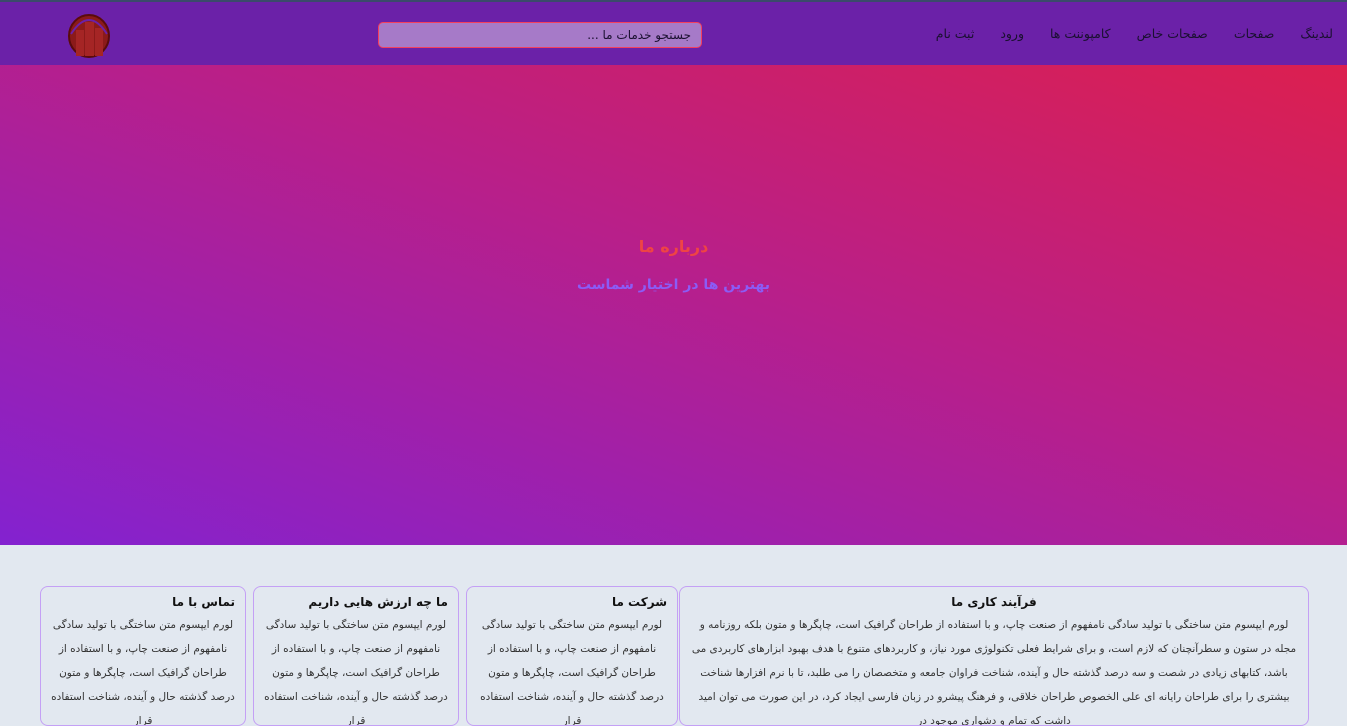  What do you see at coordinates (378, 602) in the screenshot?
I see `card-title: ما چه ارزش هایی داریم` at bounding box center [378, 602].